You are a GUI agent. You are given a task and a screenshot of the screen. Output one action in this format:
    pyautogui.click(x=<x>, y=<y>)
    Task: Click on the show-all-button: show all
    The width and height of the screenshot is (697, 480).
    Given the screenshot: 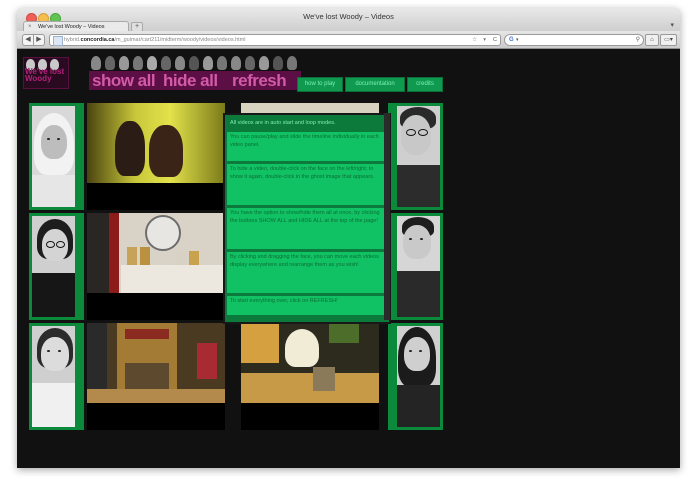 What is the action you would take?
    pyautogui.click(x=126, y=80)
    